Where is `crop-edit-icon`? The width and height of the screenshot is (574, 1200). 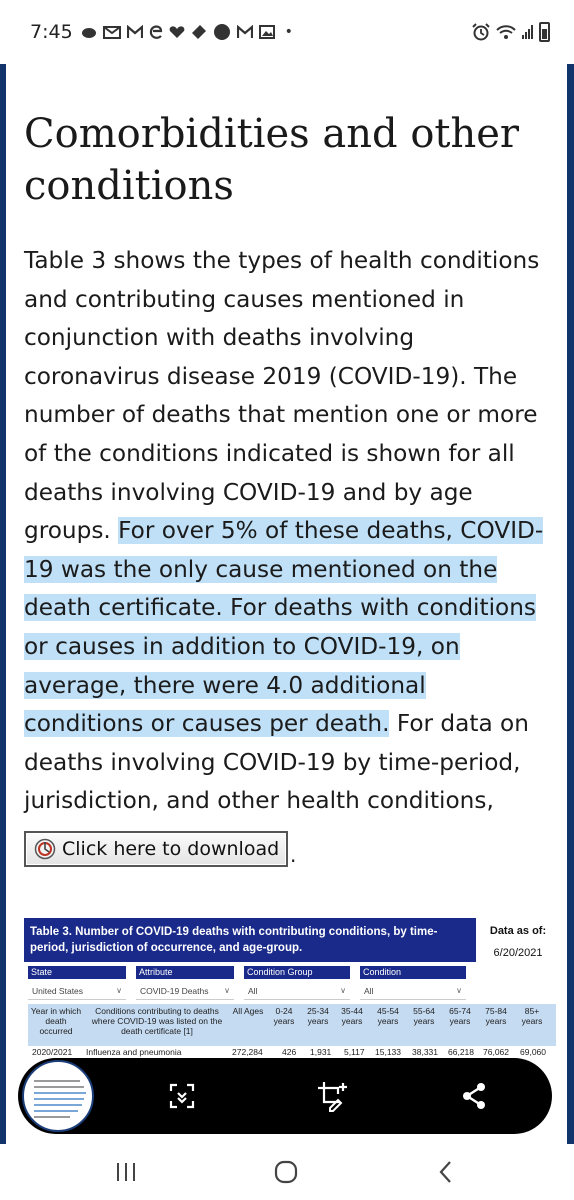 crop-edit-icon is located at coordinates (332, 1097).